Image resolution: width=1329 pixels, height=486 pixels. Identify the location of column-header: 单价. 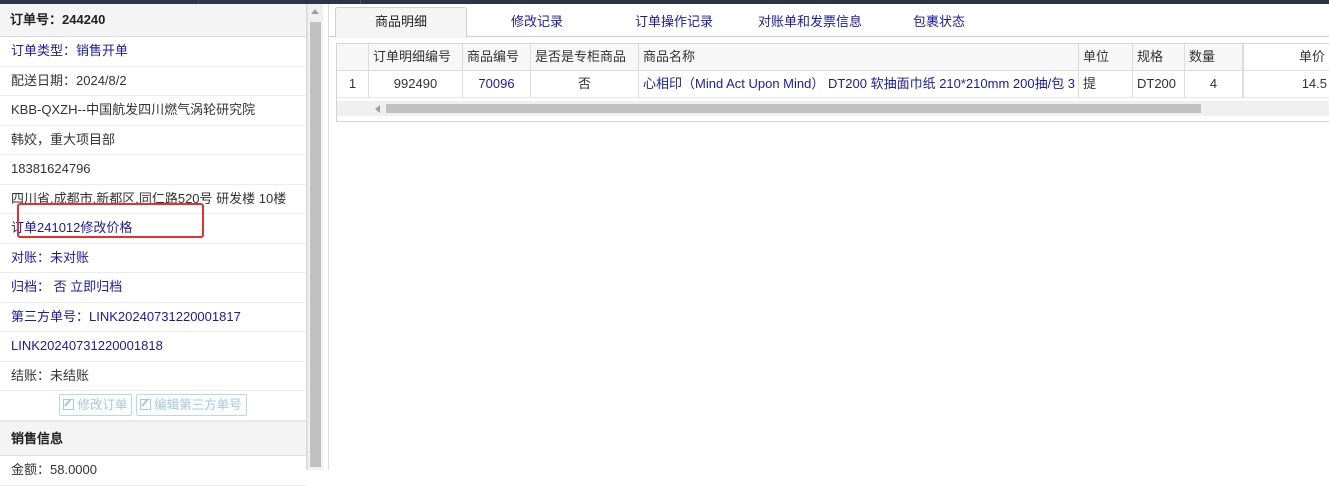
(1286, 57).